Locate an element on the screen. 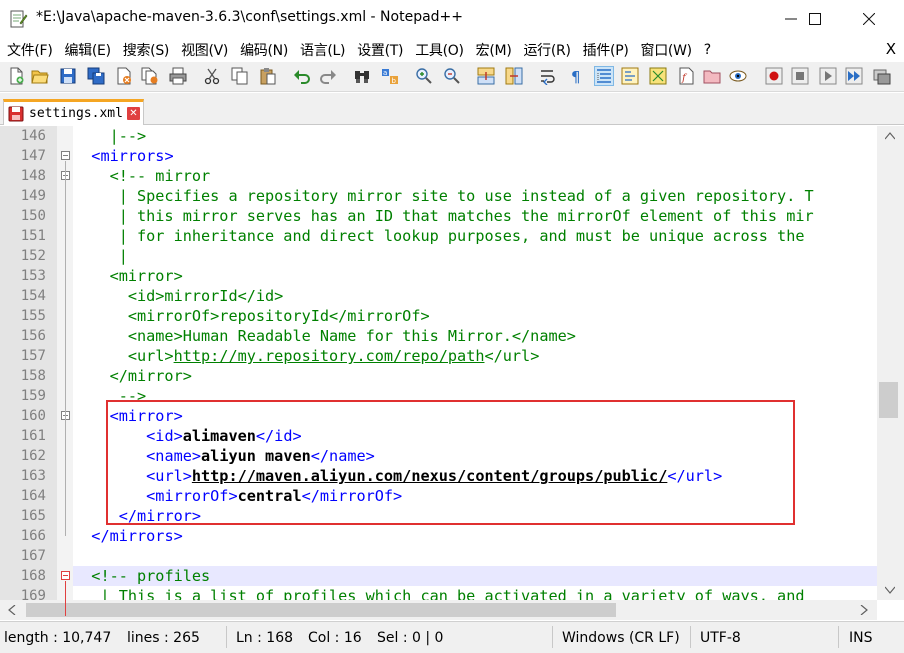  menu-encoding: 编码(N) is located at coordinates (263, 50).